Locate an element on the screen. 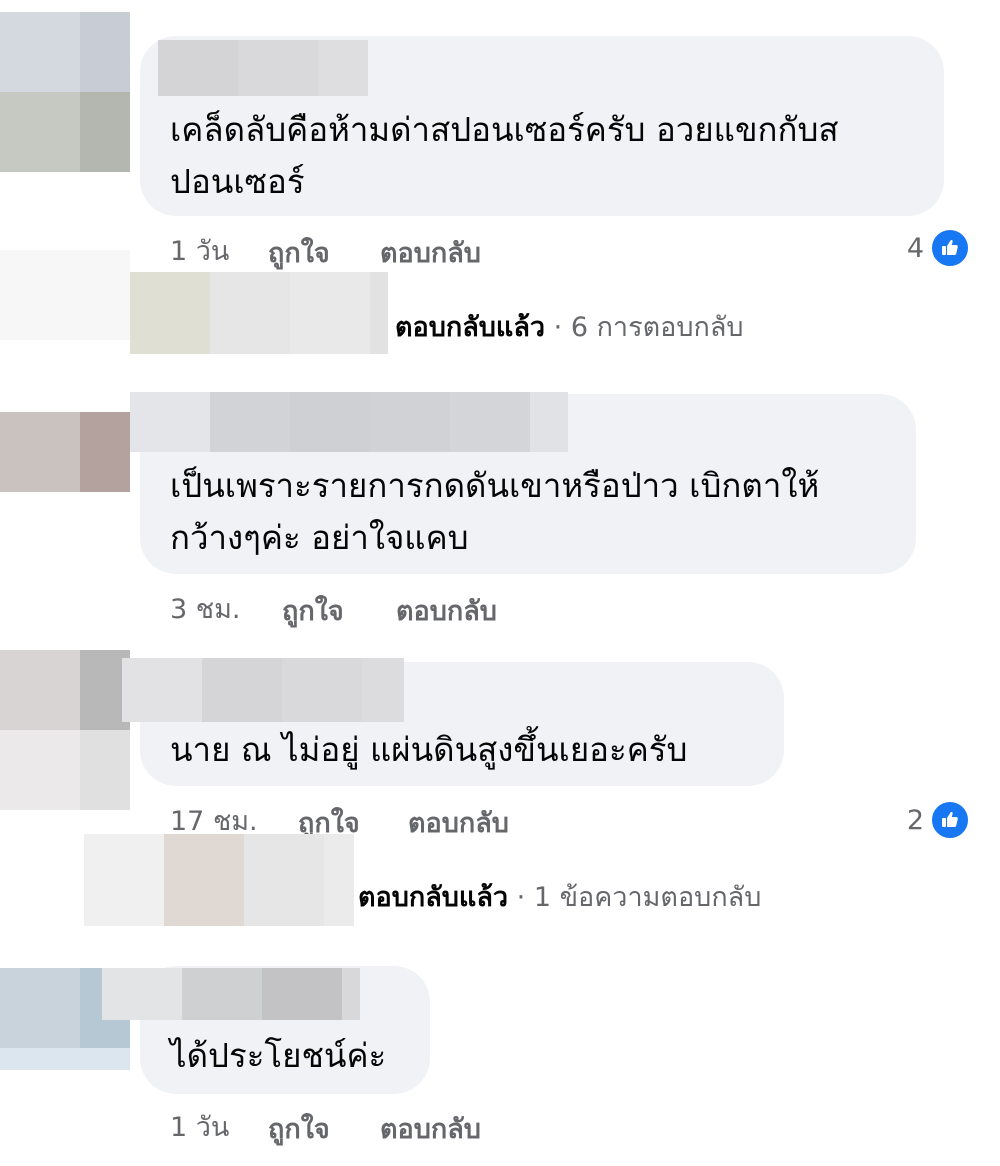  comment-text: นาย ณ ไม่อยู่ แผ่นดินสูงขึ้นเยอะครับ is located at coordinates (428, 750).